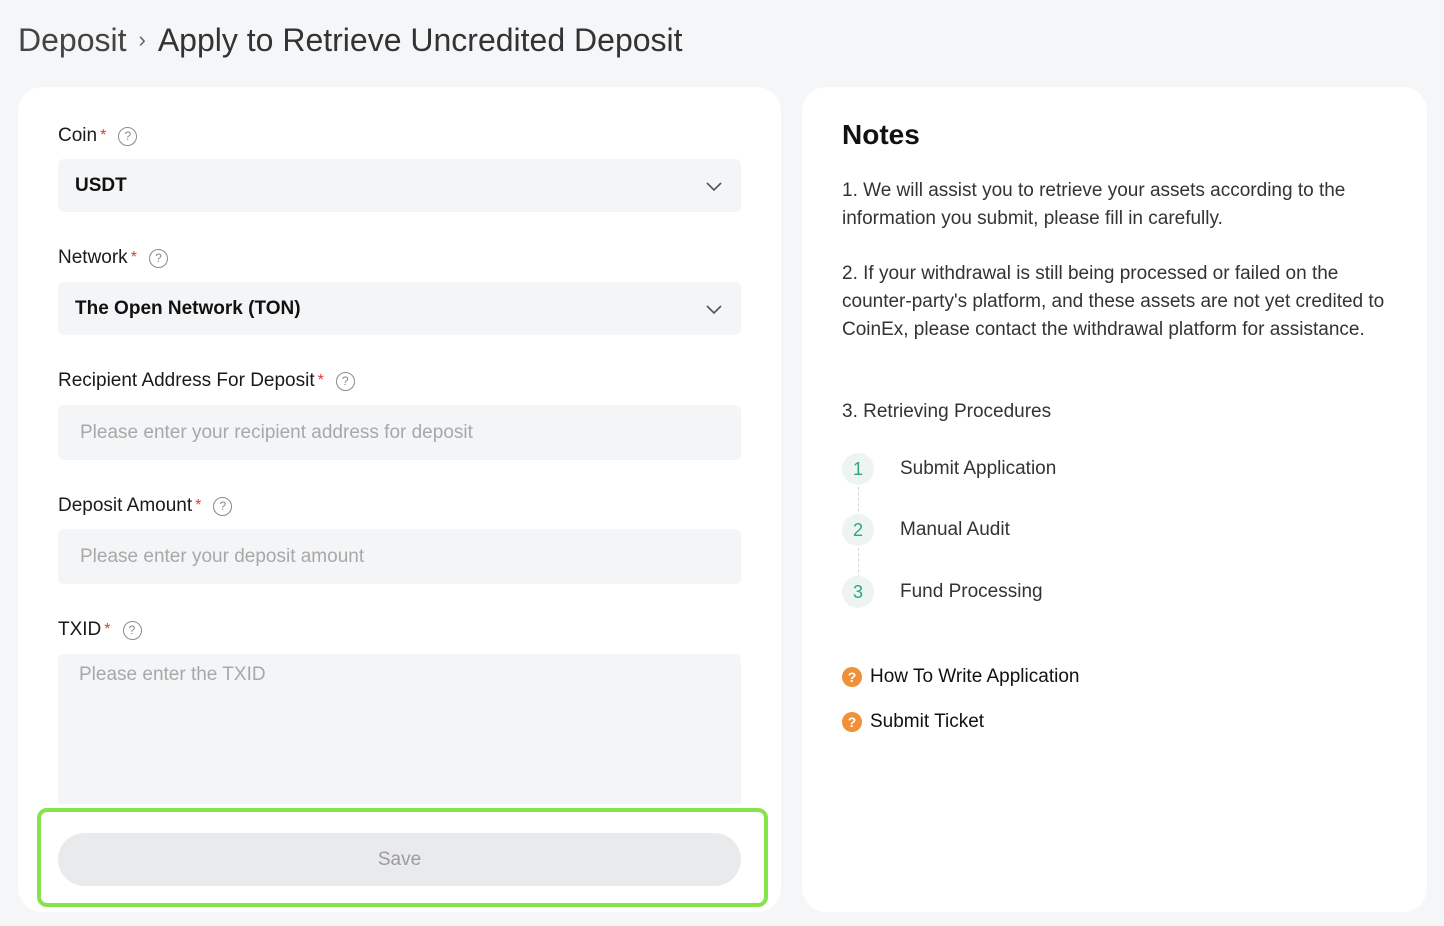 The height and width of the screenshot is (926, 1444). What do you see at coordinates (72, 40) in the screenshot?
I see `breadcrumb-deposit-link: Deposit` at bounding box center [72, 40].